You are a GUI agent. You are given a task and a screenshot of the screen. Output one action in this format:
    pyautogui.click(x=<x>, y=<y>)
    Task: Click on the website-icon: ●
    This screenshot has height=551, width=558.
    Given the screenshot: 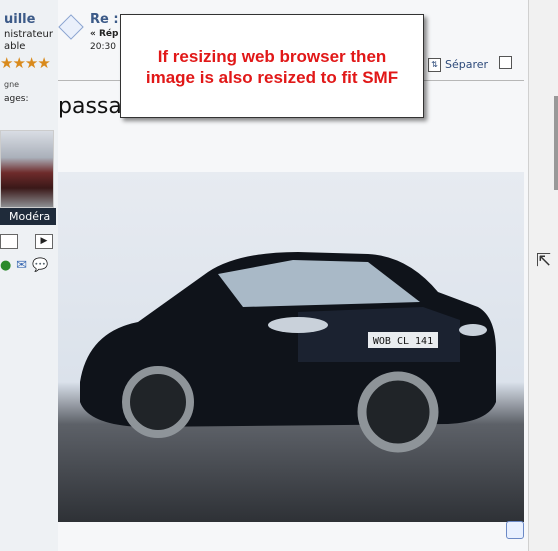 What is the action you would take?
    pyautogui.click(x=6, y=265)
    